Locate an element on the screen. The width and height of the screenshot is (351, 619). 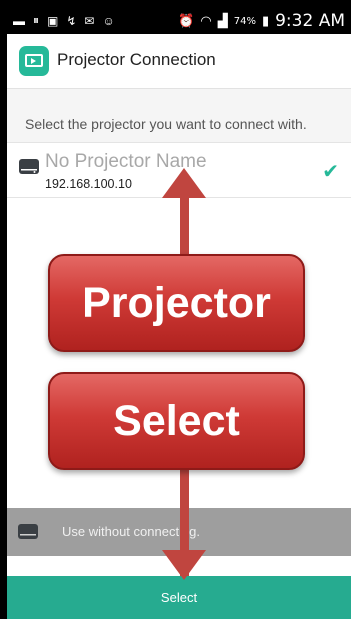
checkmark-icon: ✔ is located at coordinates (330, 171).